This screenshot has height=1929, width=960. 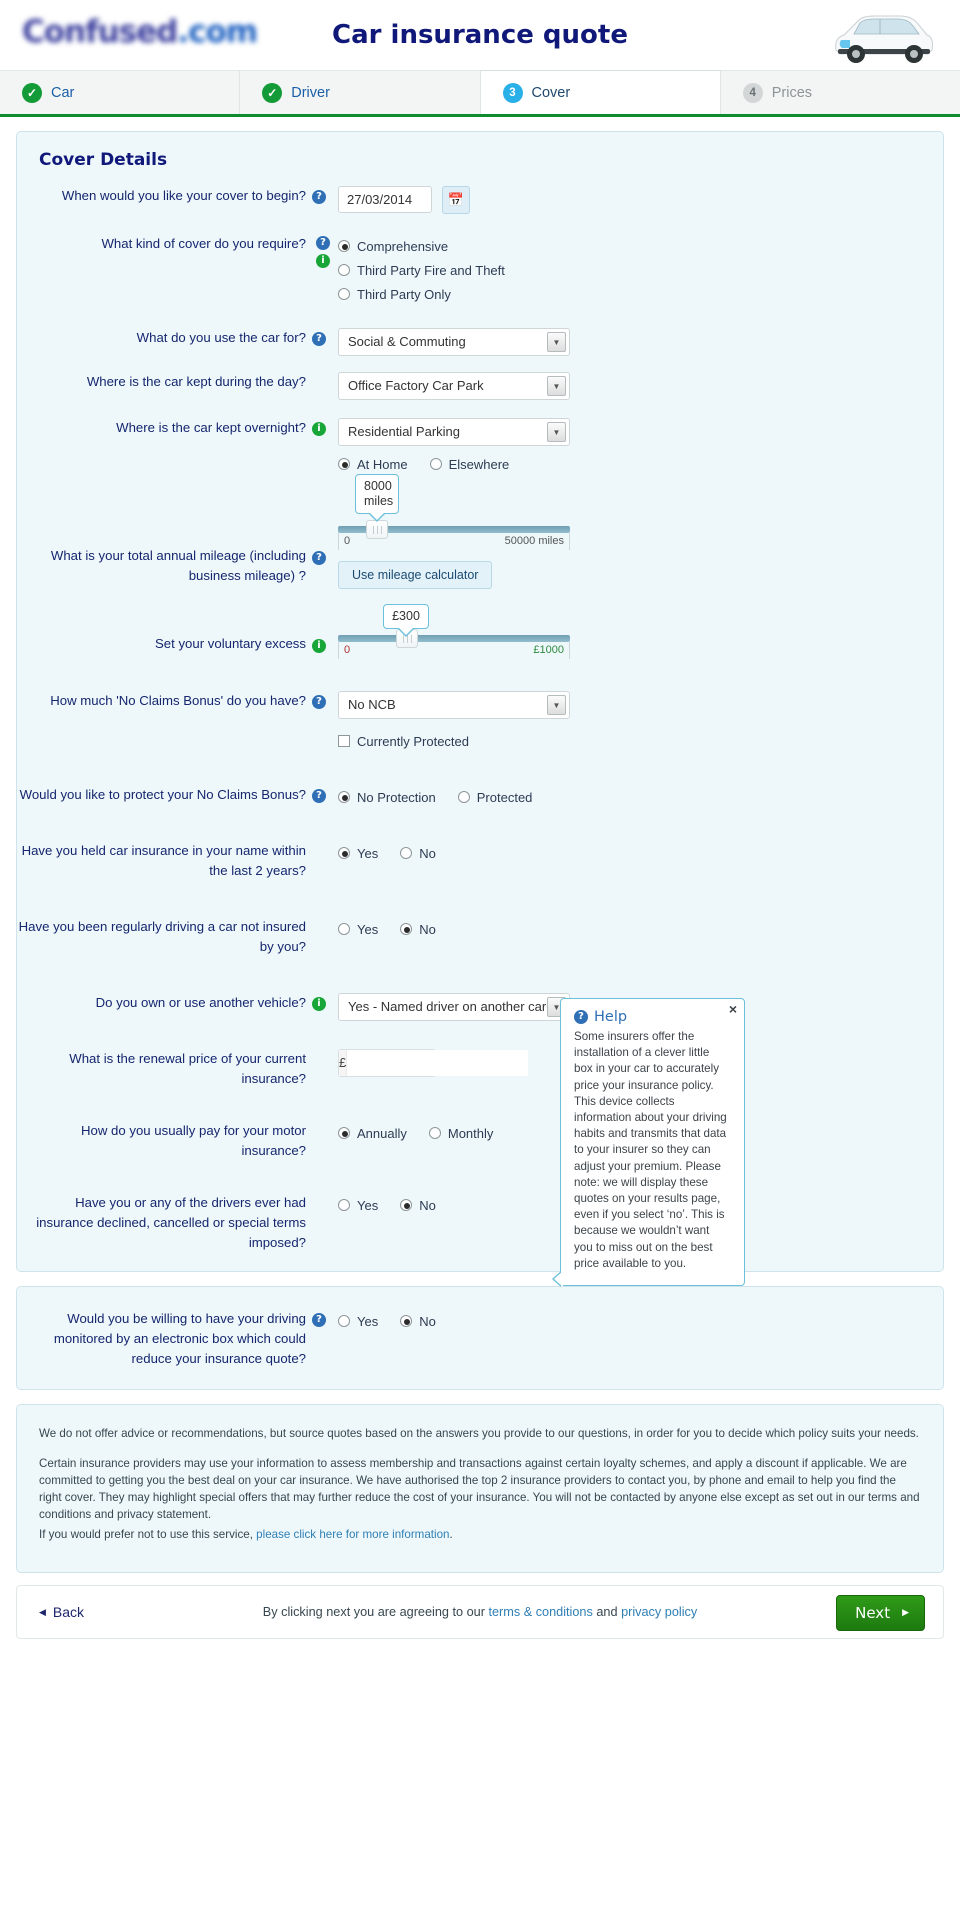 I want to click on calendar-icon: 📅, so click(x=455, y=200).